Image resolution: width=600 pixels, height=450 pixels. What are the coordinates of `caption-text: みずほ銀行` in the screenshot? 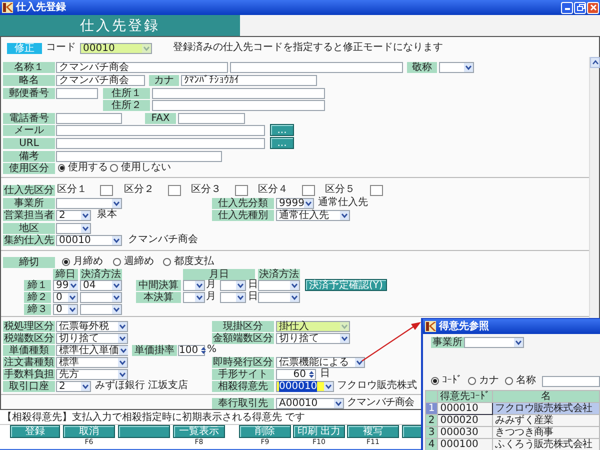 It's located at (120, 386).